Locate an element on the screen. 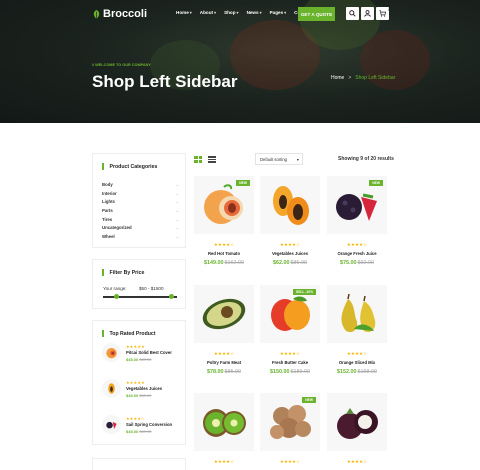  nuts-icon is located at coordinates (290, 422).